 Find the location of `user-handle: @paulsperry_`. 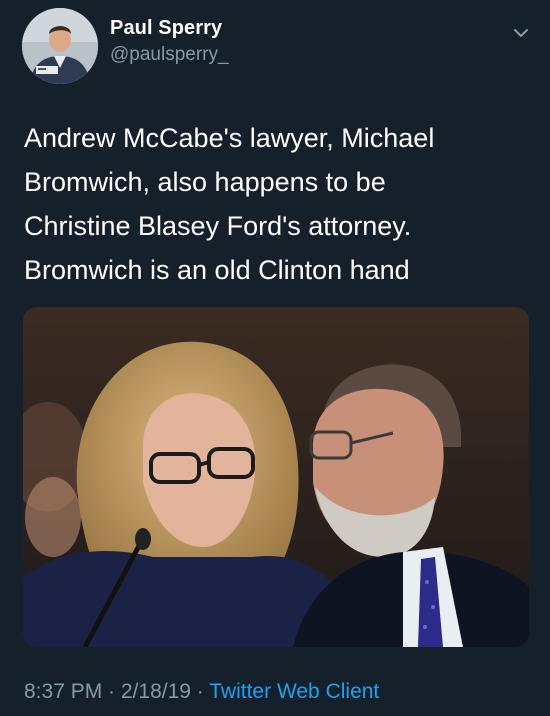

user-handle: @paulsperry_ is located at coordinates (169, 55).